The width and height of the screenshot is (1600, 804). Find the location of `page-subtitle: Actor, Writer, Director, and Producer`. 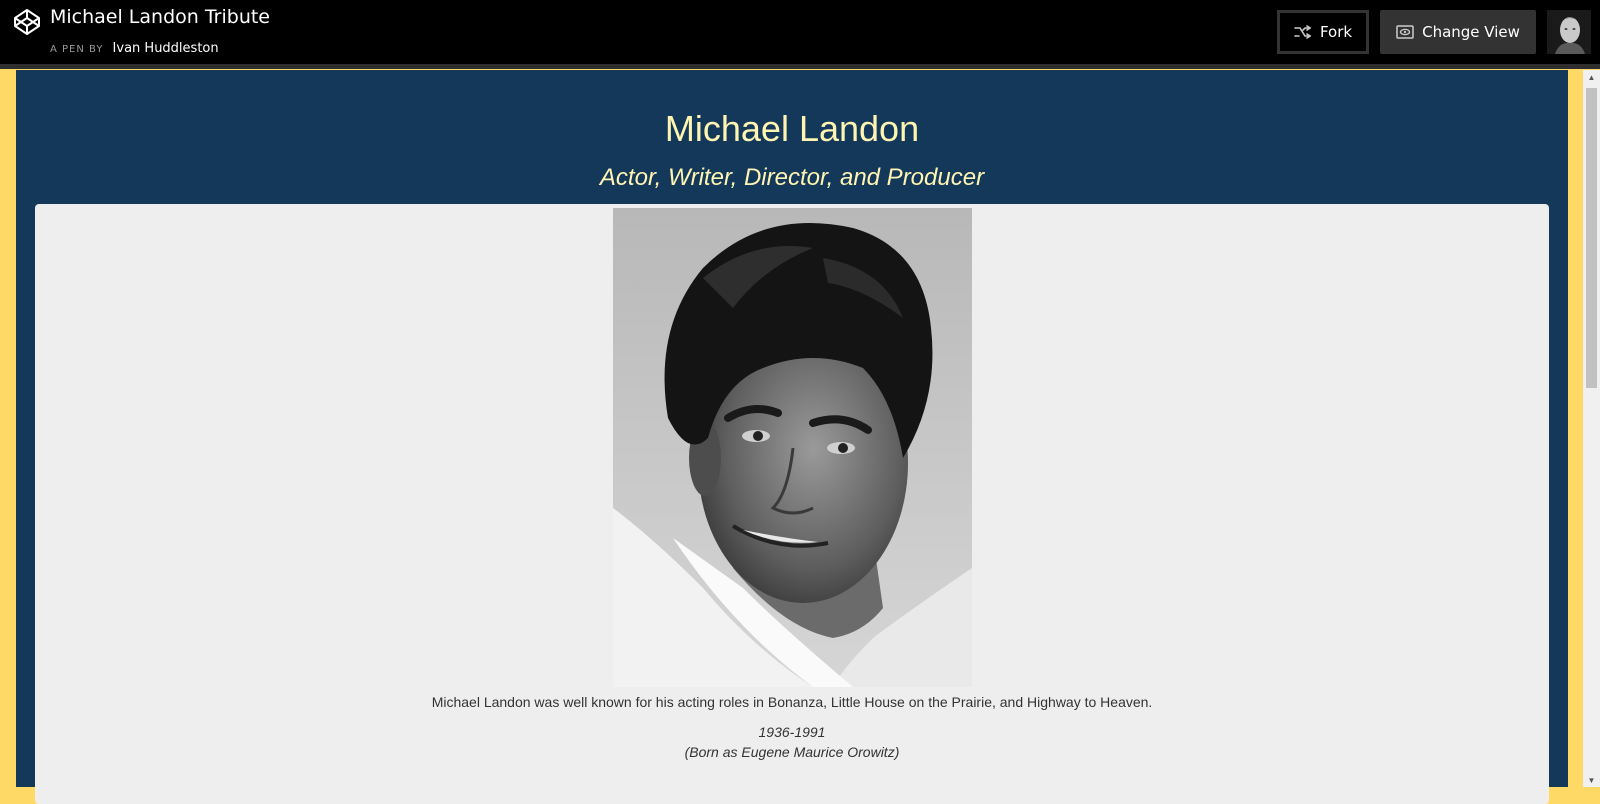

page-subtitle: Actor, Writer, Director, and Producer is located at coordinates (792, 177).